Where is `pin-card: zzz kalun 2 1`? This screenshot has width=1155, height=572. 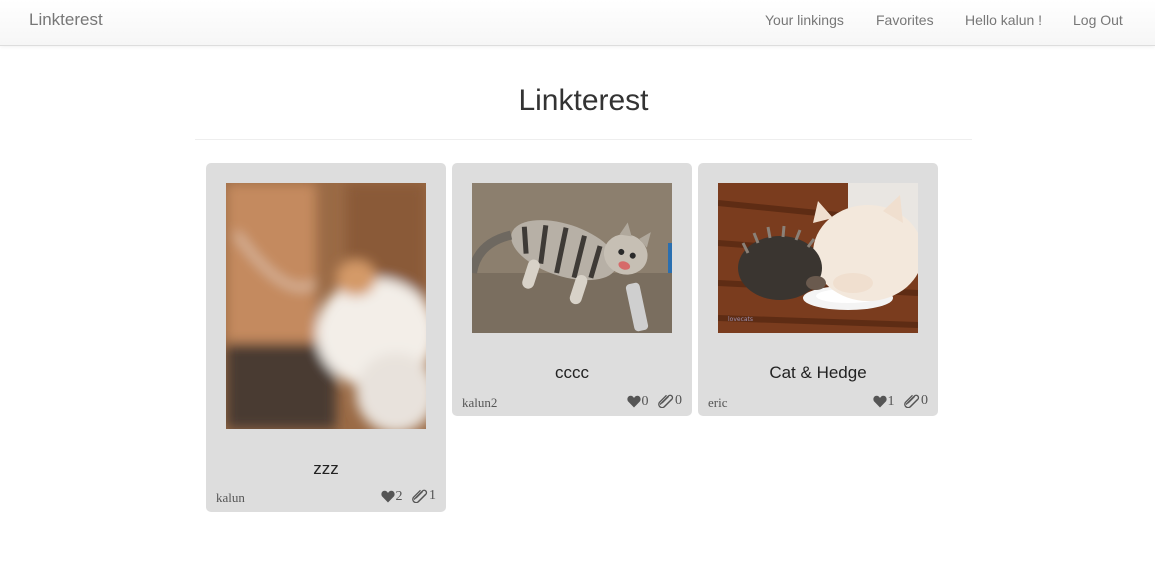
pin-card: zzz kalun 2 1 is located at coordinates (326, 337).